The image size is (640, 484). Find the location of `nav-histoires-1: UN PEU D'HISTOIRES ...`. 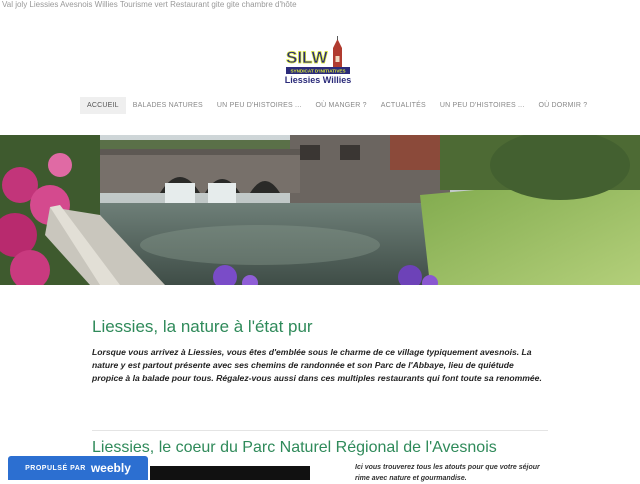

nav-histoires-1: UN PEU D'HISTOIRES ... is located at coordinates (259, 105).